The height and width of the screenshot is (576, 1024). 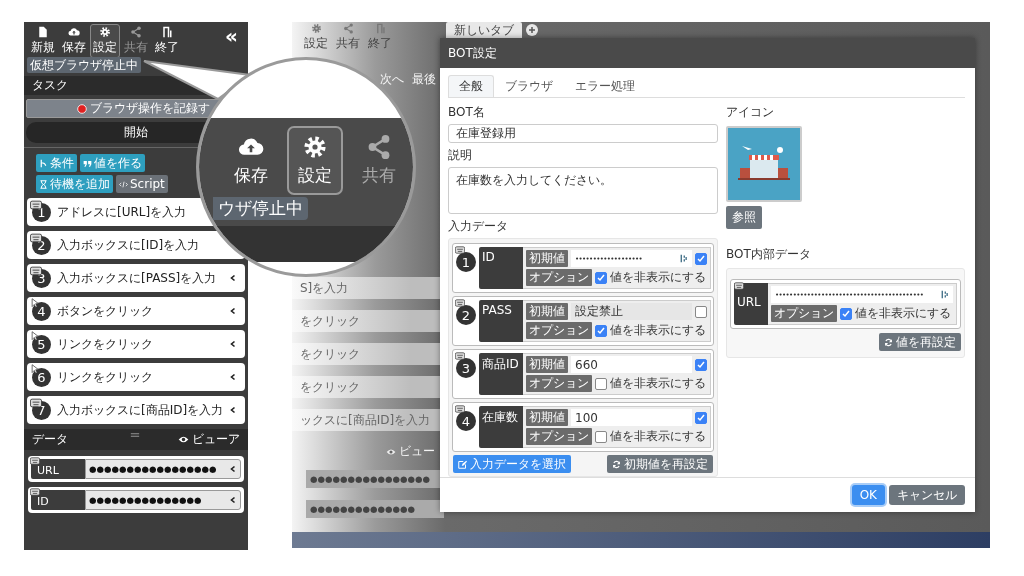 What do you see at coordinates (529, 86) in the screenshot?
I see `tab: ブラウザ` at bounding box center [529, 86].